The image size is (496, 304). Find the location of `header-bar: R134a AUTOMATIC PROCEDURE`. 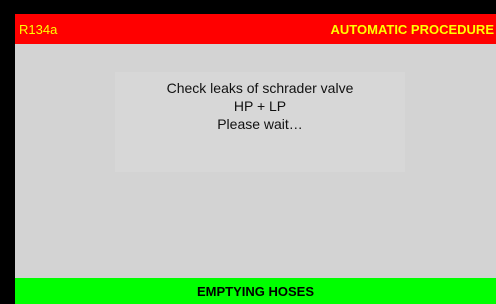

header-bar: R134a AUTOMATIC PROCEDURE is located at coordinates (255, 29).